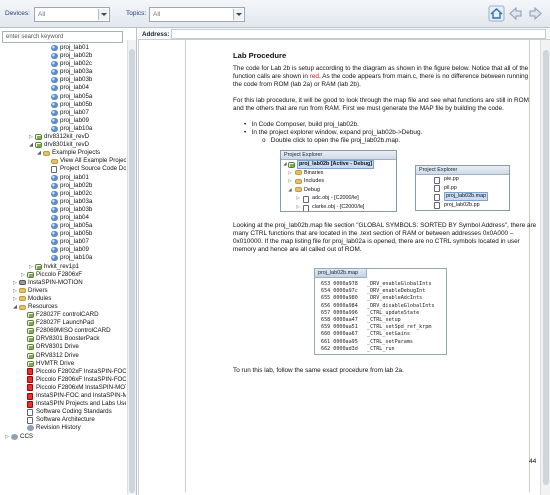 The width and height of the screenshot is (550, 495). What do you see at coordinates (62, 37) in the screenshot?
I see `search-input: enter search keyword` at bounding box center [62, 37].